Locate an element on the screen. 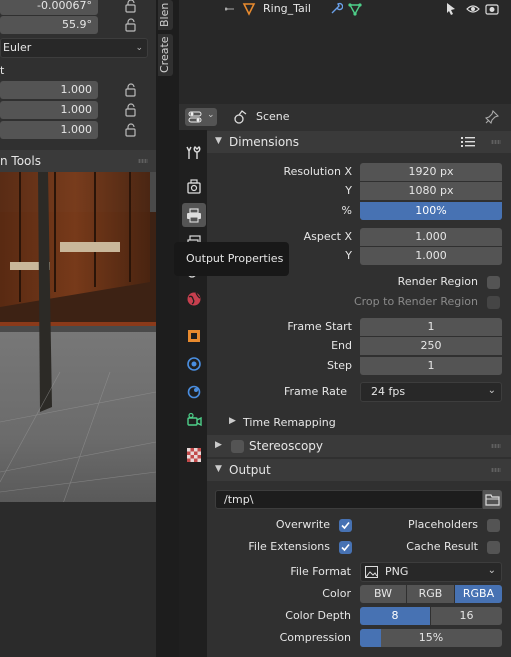 This screenshot has height=657, width=511. file-format-label: File Format is located at coordinates (320, 571).